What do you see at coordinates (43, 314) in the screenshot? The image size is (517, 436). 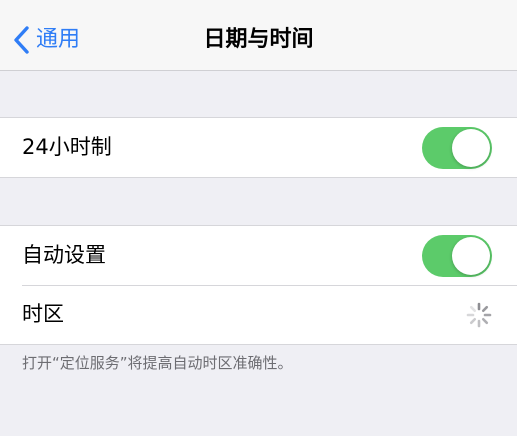 I see `setting-label-timezone: 时区` at bounding box center [43, 314].